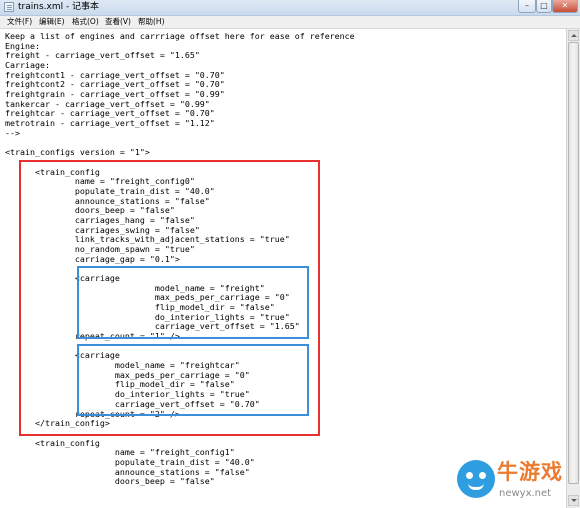  I want to click on scroll-up-arrow-icon, so click(573, 35).